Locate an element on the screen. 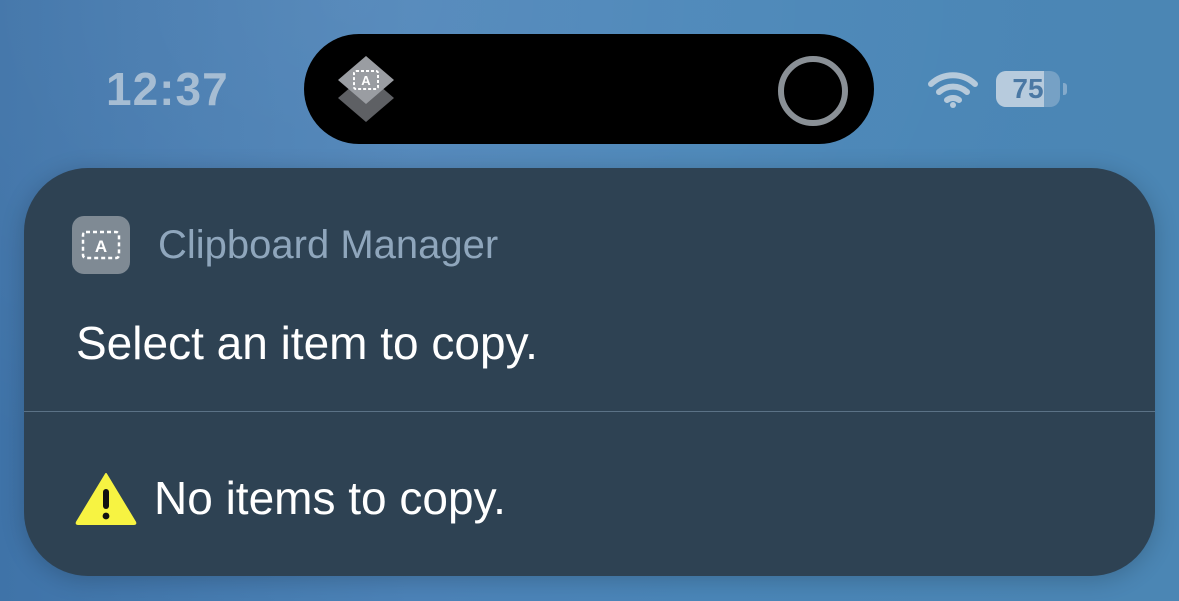 This screenshot has height=601, width=1179. divider is located at coordinates (589, 411).